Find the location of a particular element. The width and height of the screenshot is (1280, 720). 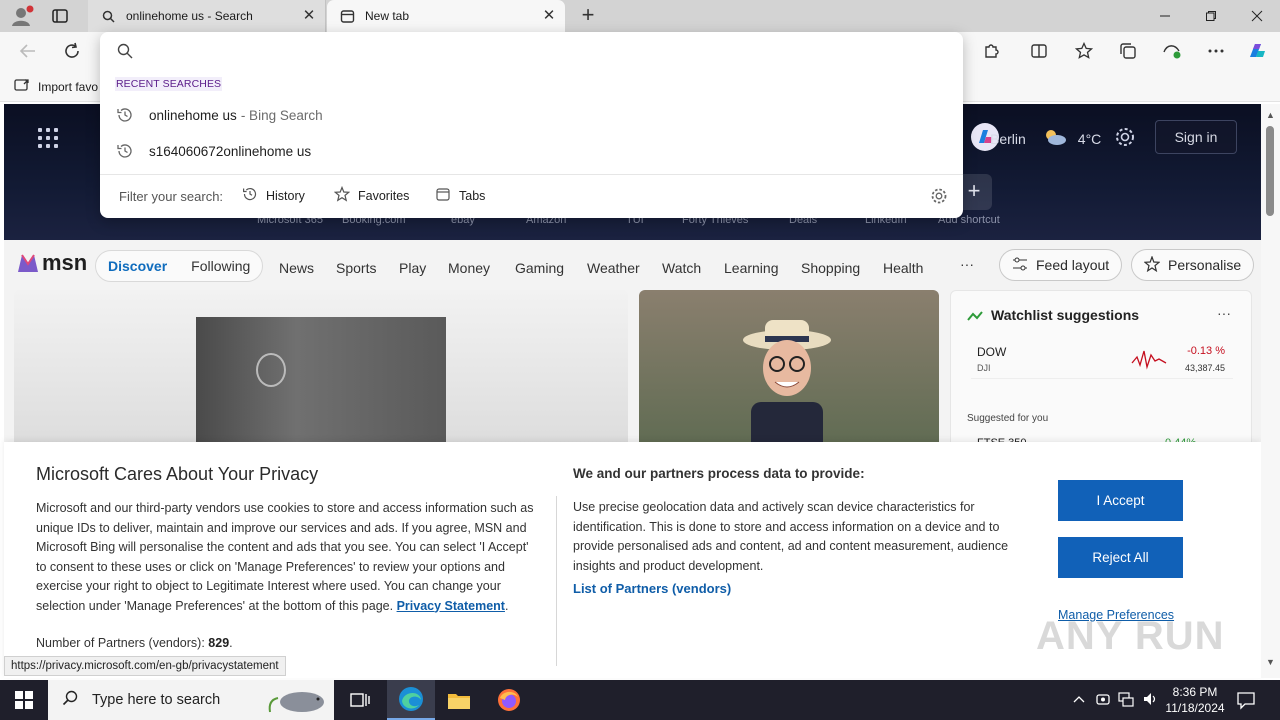

firefox-icon is located at coordinates (509, 700).